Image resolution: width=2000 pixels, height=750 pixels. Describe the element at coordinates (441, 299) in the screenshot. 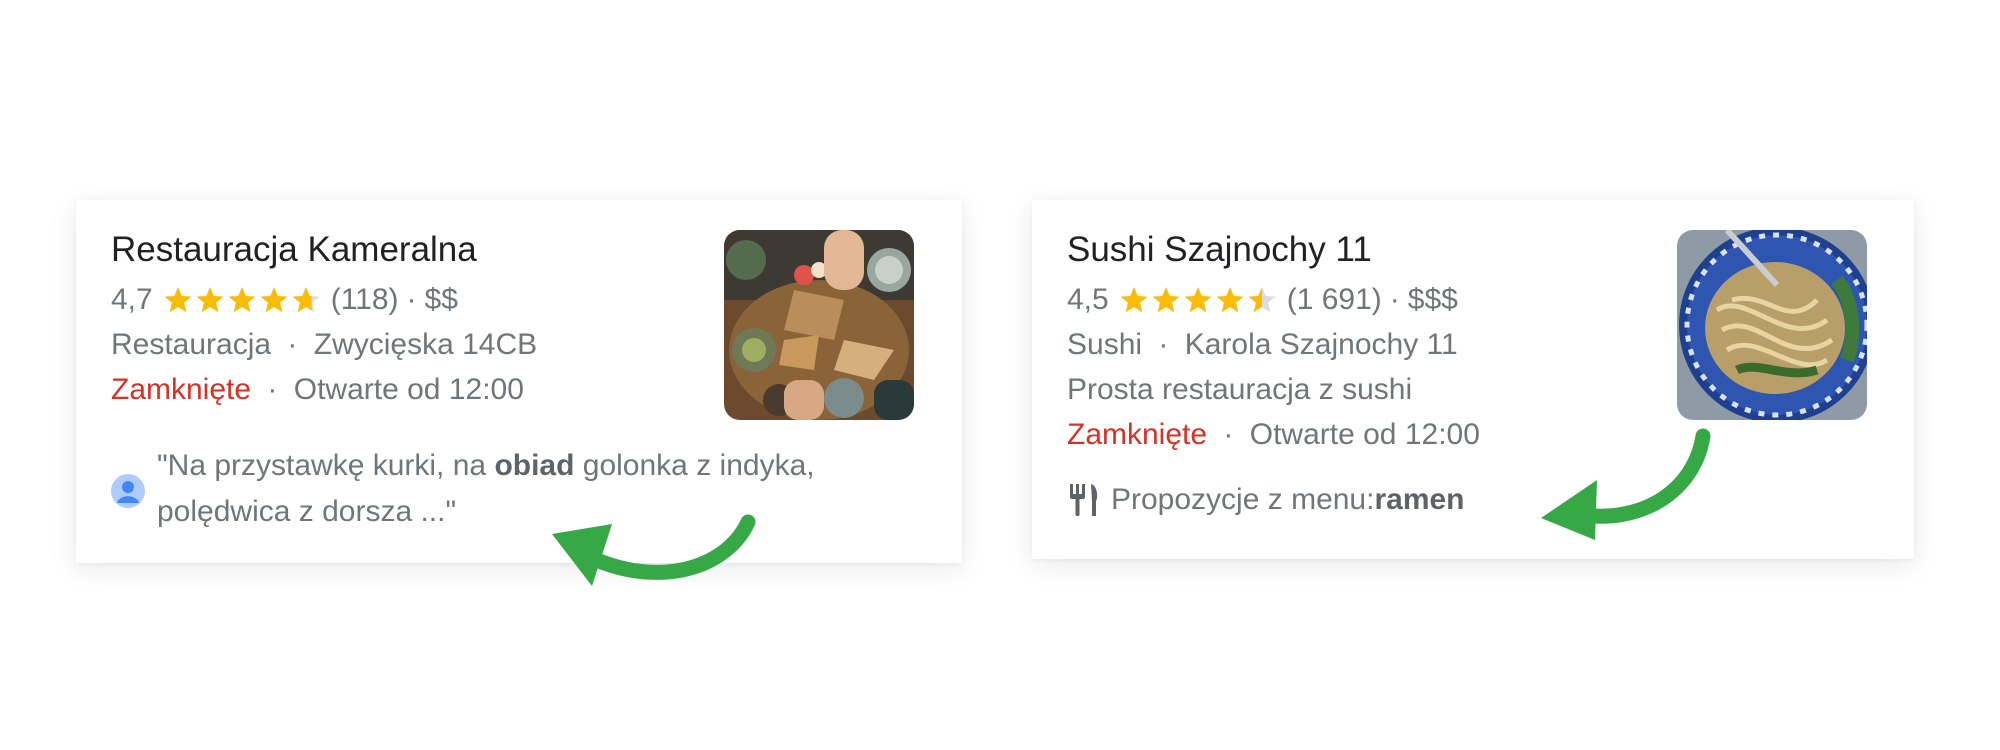

I see `price-level: $$` at that location.